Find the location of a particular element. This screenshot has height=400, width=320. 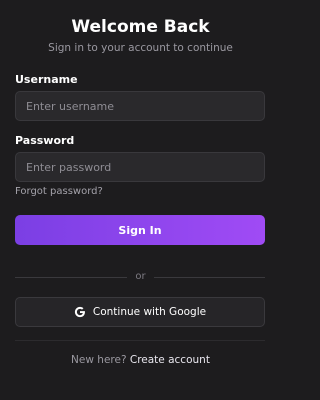

sign-in-button: Sign In is located at coordinates (140, 230).